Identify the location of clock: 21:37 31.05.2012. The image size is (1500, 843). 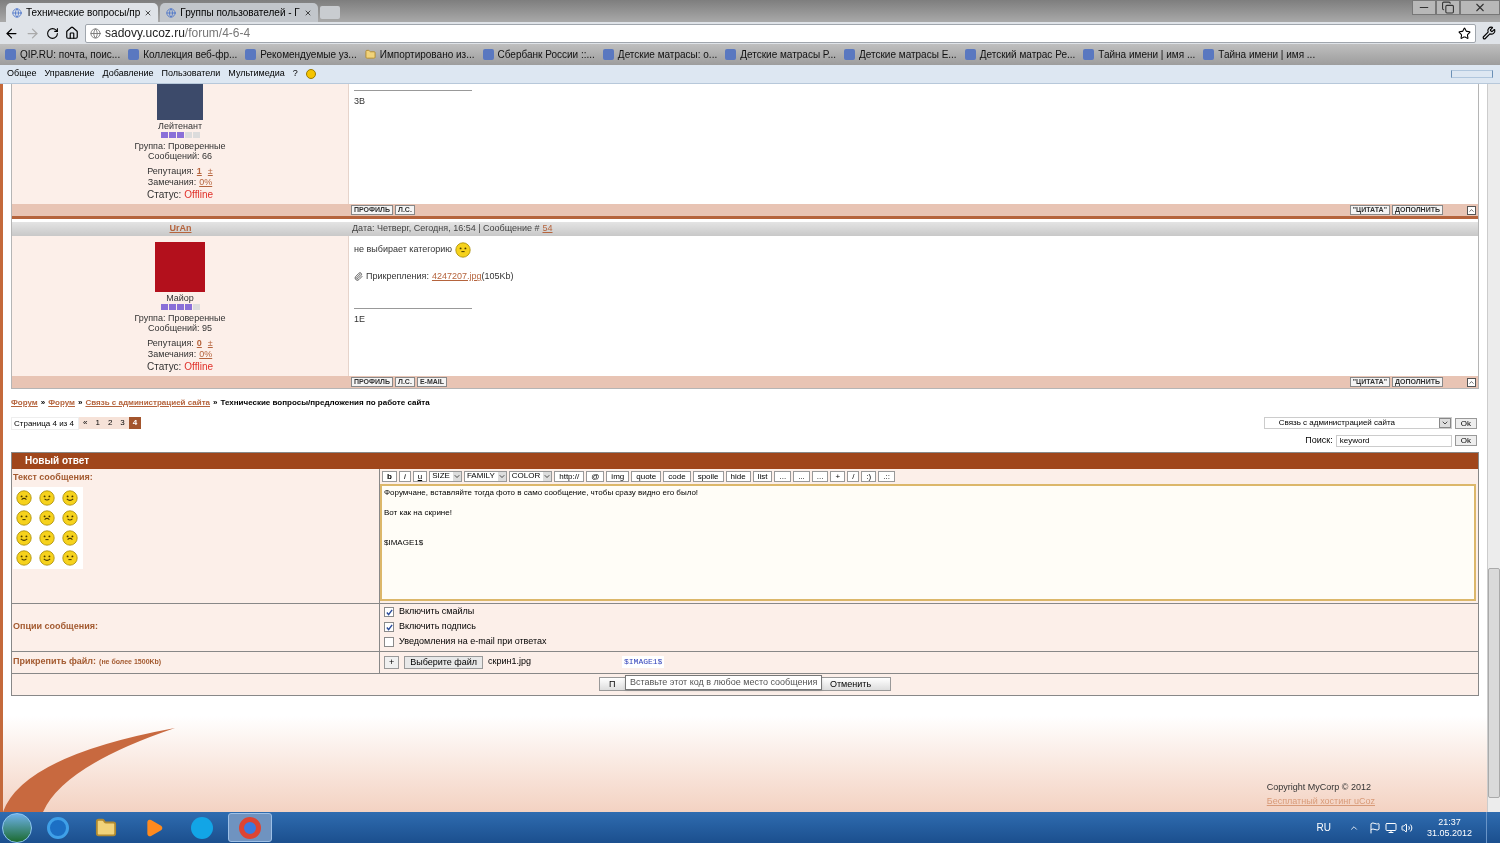
(1449, 827).